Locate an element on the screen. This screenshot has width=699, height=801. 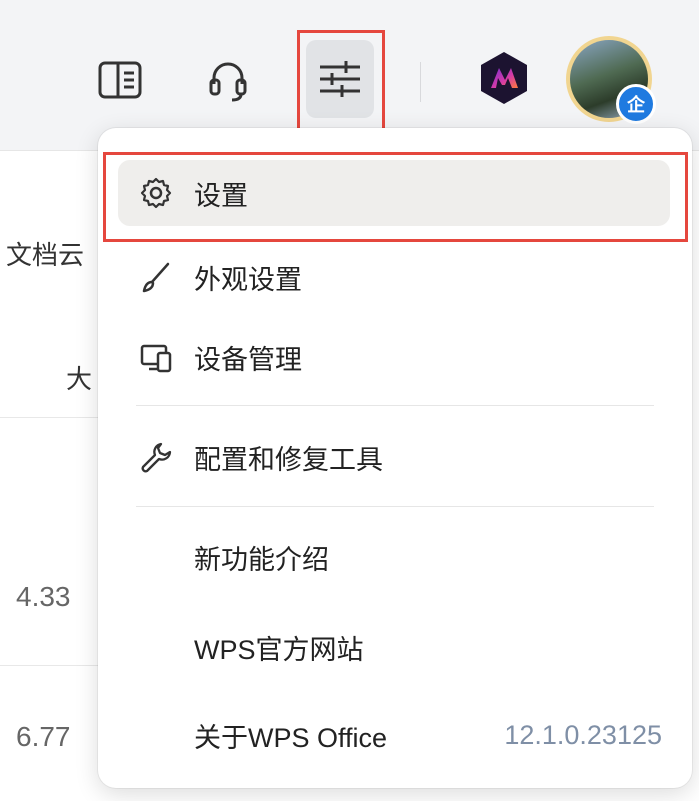
menu-item-label: 关于WPS Office is located at coordinates (291, 737).